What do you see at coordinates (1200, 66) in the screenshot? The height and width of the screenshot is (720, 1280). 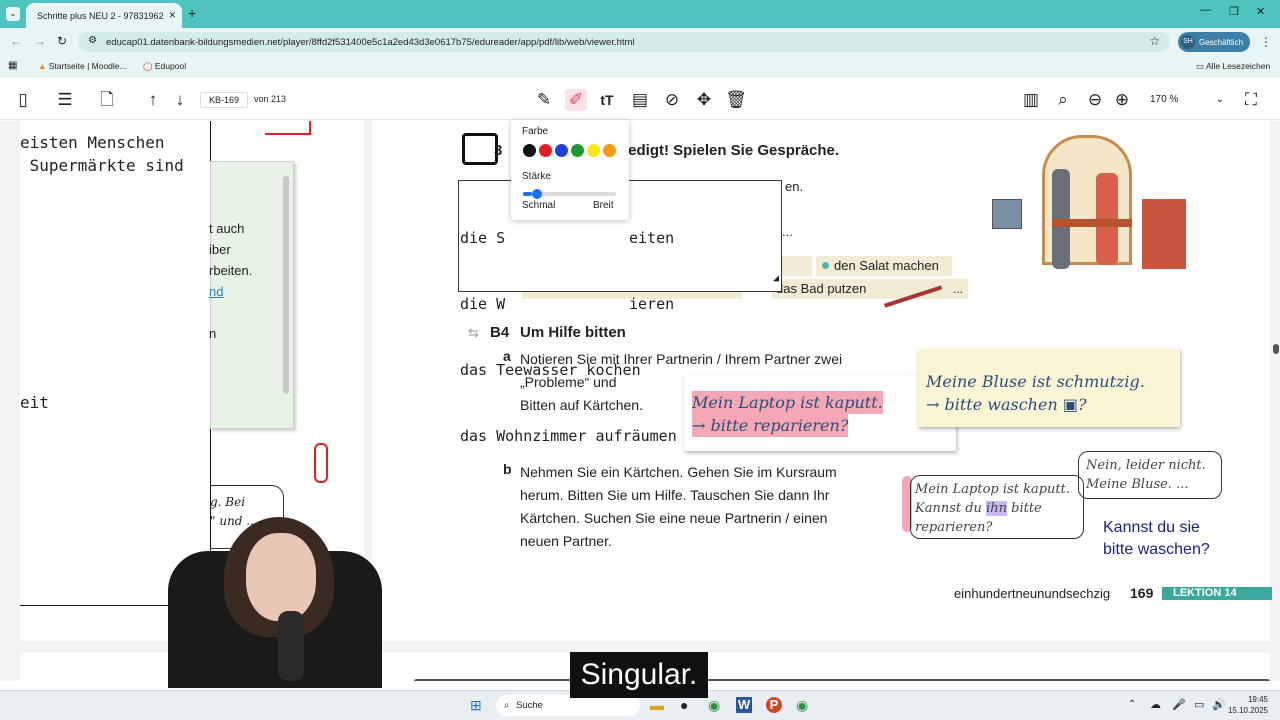 I see `folder-icon: ▭` at bounding box center [1200, 66].